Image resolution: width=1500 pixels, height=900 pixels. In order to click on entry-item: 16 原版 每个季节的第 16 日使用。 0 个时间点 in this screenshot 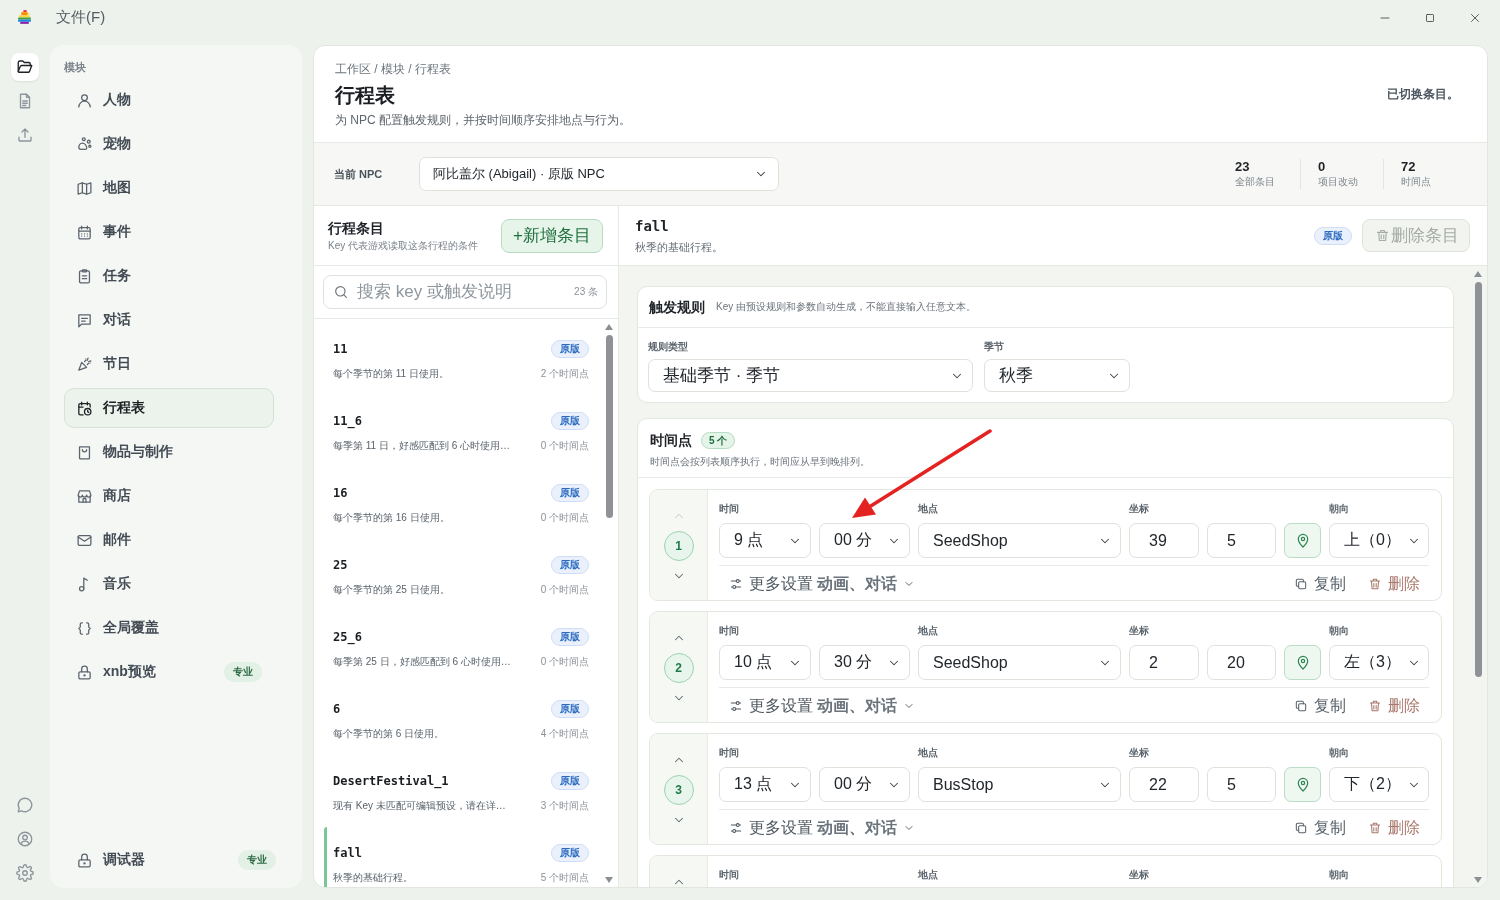, I will do `click(463, 503)`.